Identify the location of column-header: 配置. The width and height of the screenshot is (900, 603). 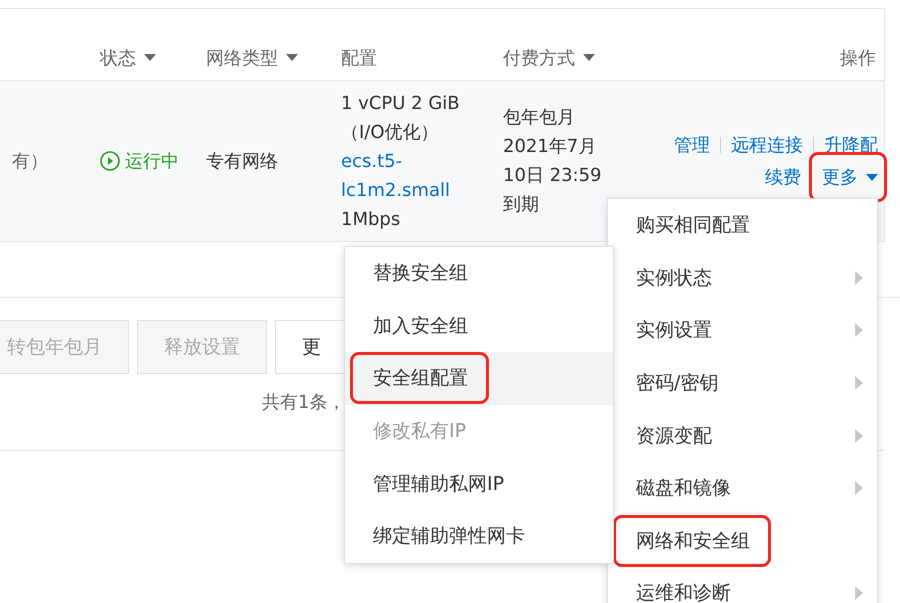
(359, 58).